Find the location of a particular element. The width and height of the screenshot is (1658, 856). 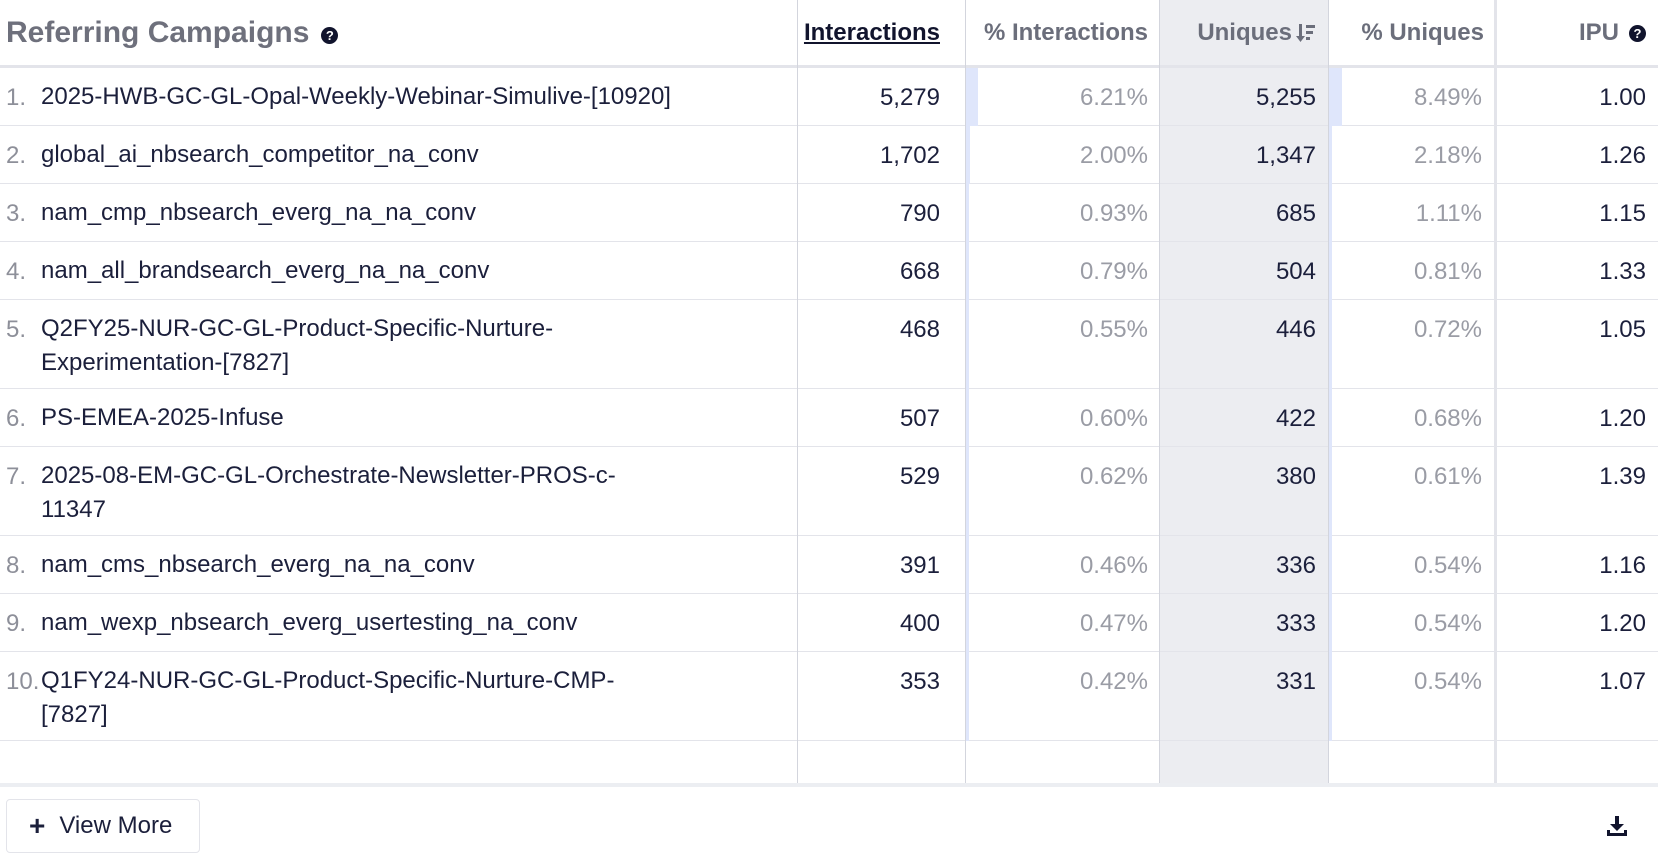

uniques-value: 336 is located at coordinates (1295, 565).